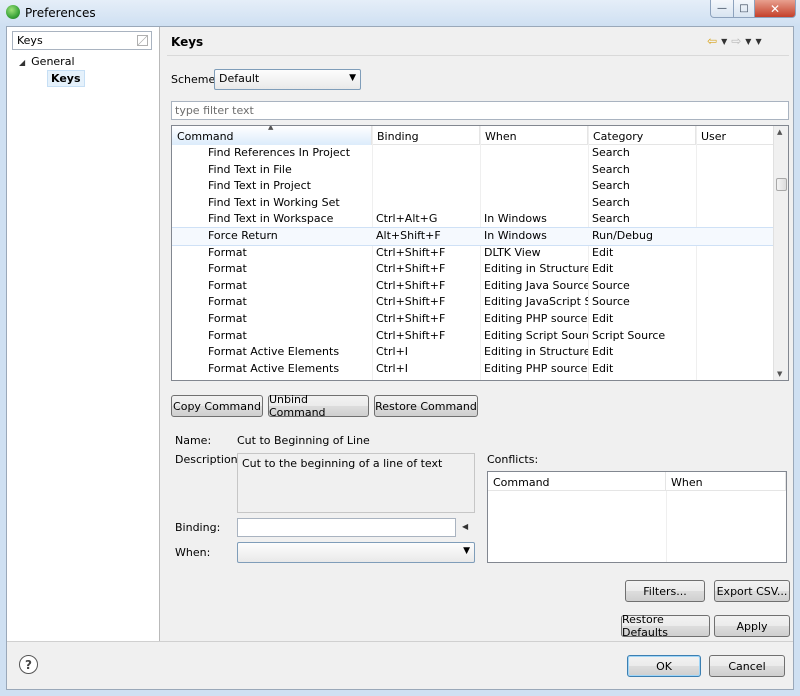 This screenshot has height=696, width=800. Describe the element at coordinates (408, 235) in the screenshot. I see `binding-cell: Alt+Shift+F` at that location.